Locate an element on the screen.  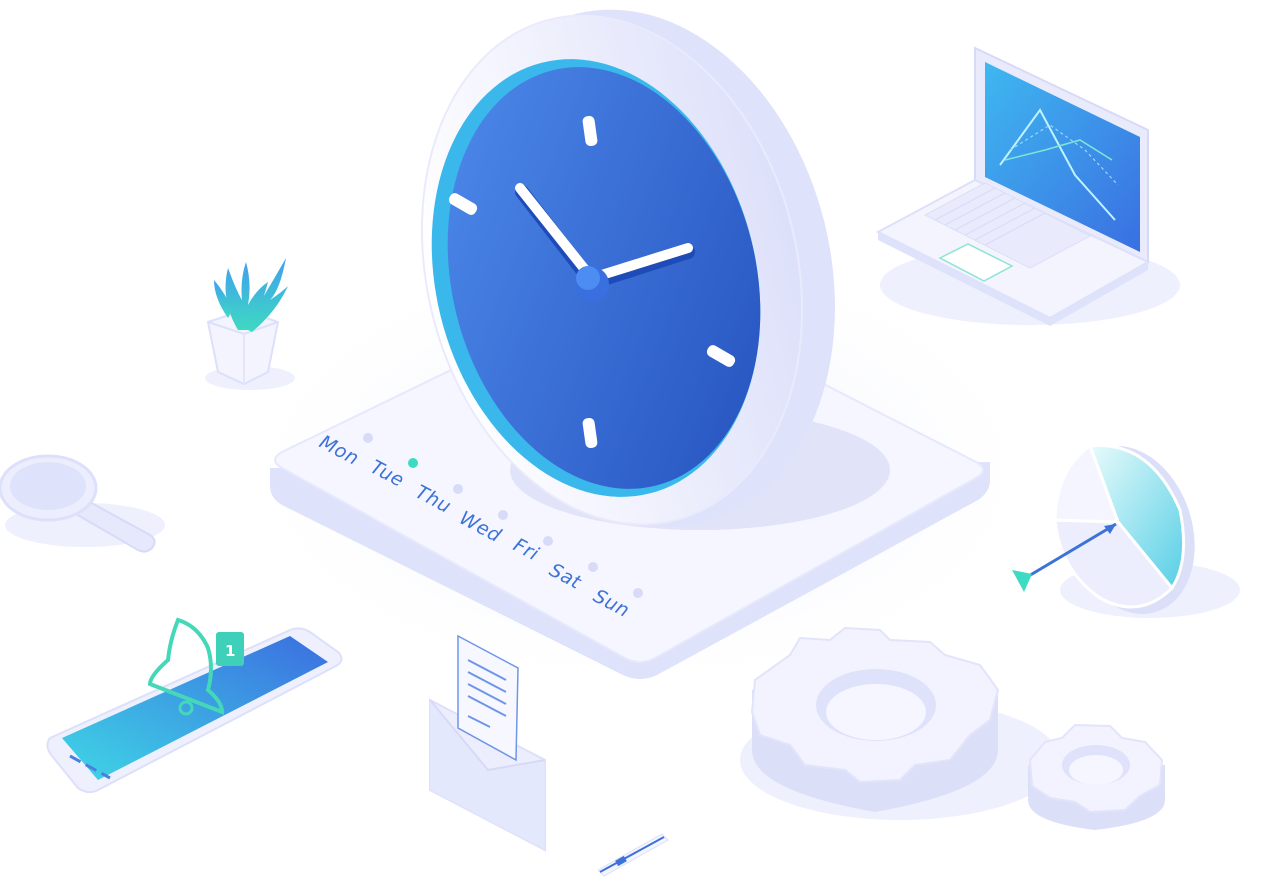
magnifier-icon is located at coordinates (82, 503).